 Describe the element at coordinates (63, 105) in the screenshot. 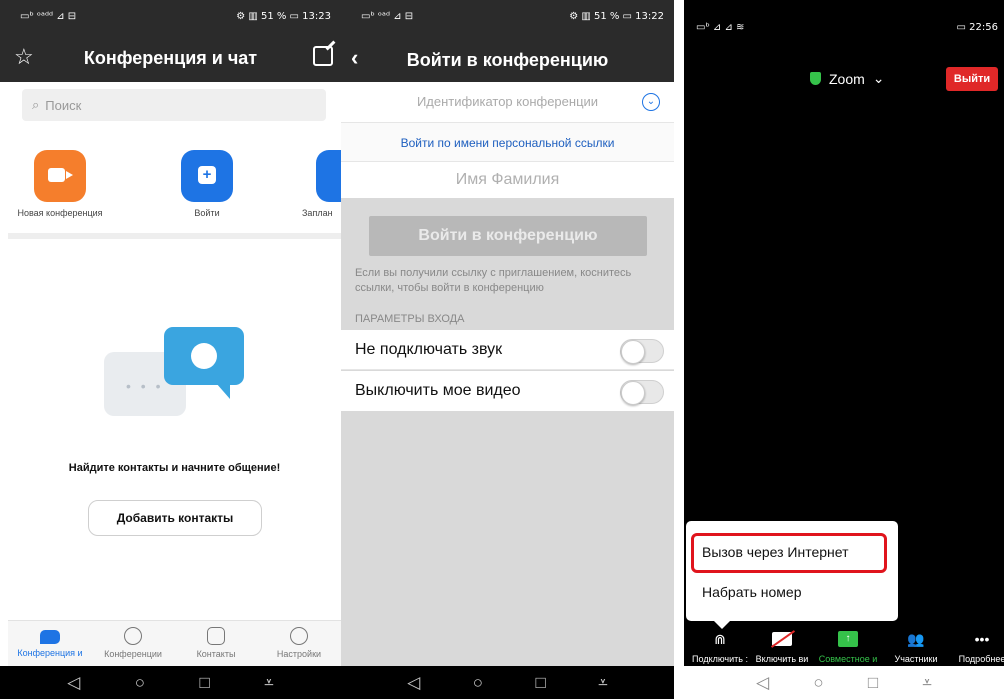

I see `search-placeholder: Поиск` at that location.